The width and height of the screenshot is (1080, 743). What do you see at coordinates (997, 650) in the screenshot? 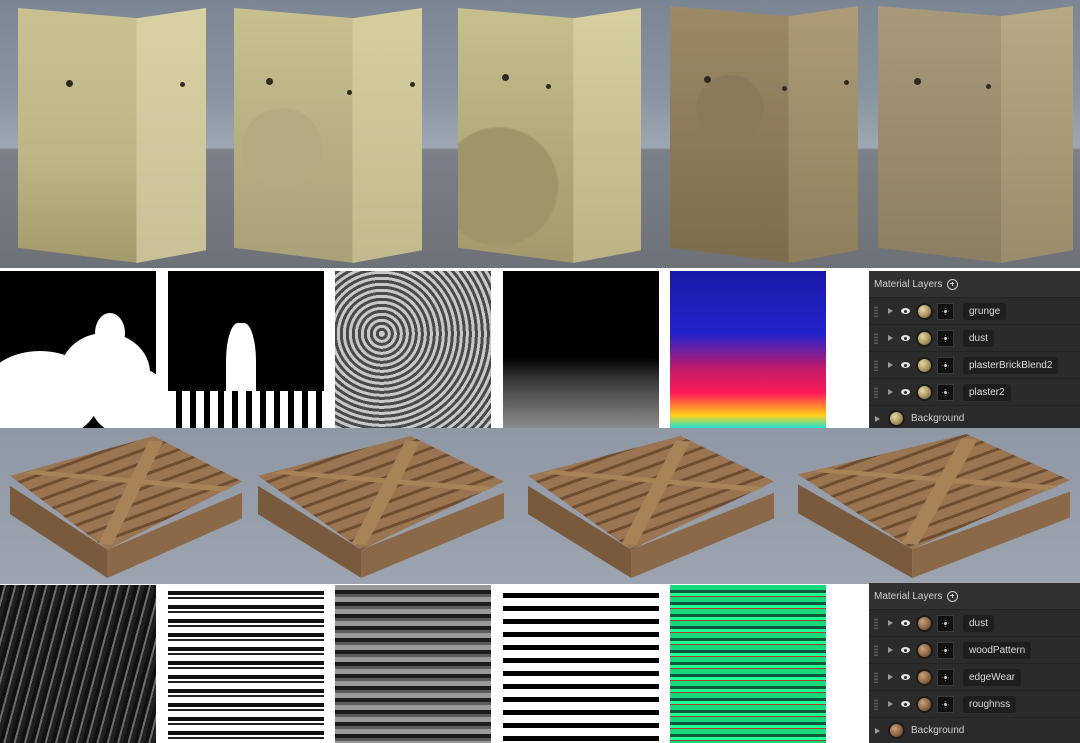
I see `layer-name-field: woodPattern` at bounding box center [997, 650].